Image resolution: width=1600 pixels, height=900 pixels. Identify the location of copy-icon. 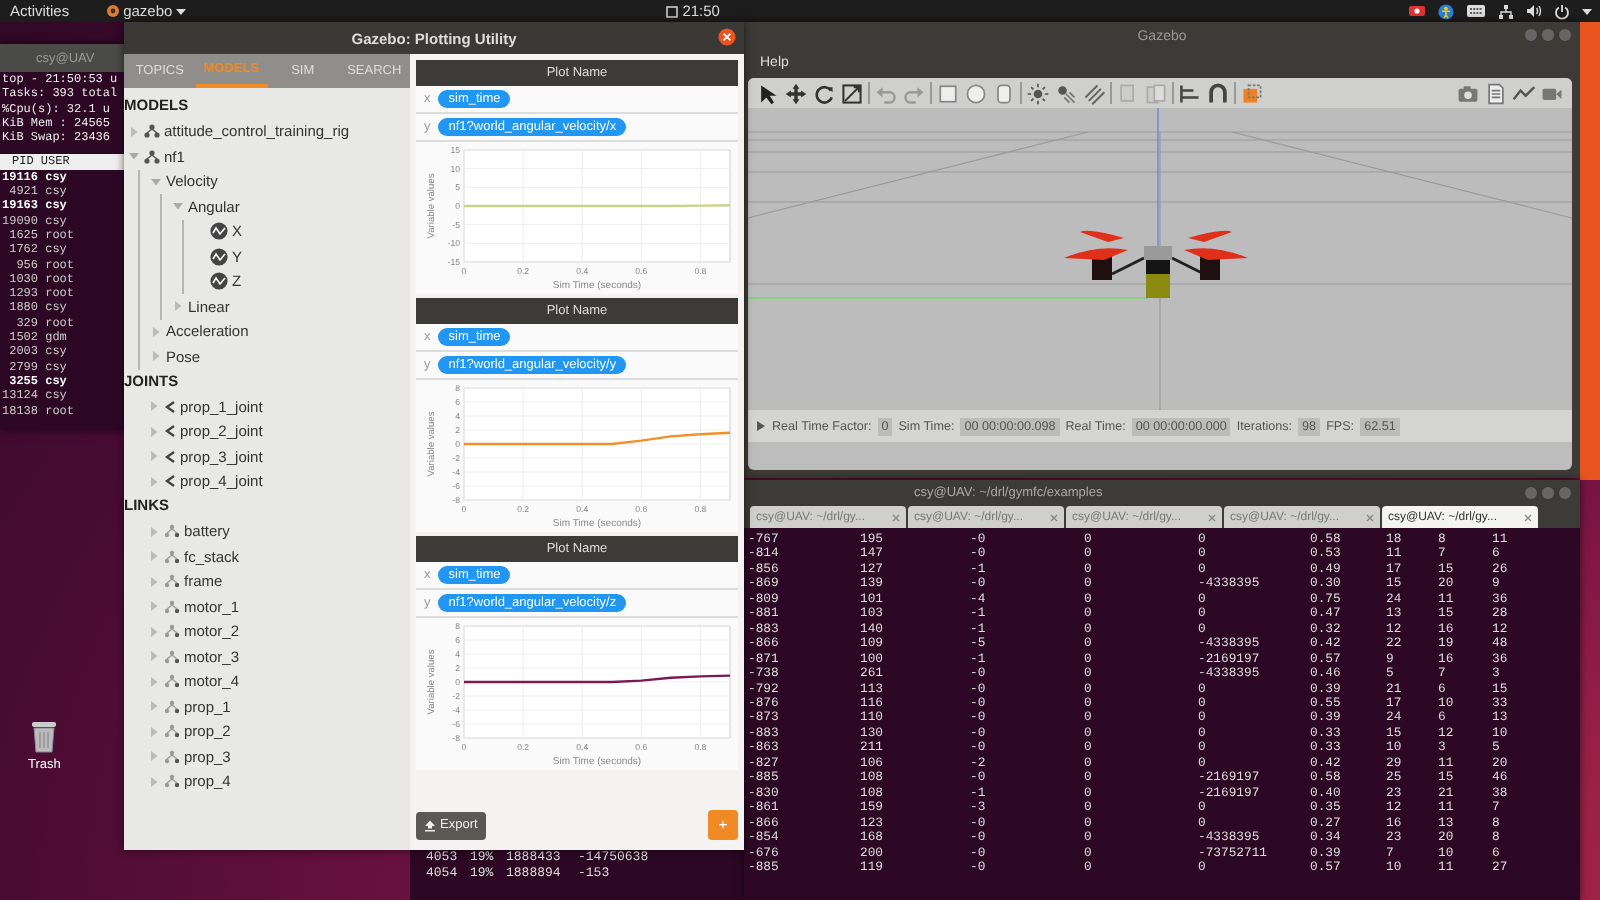
(1128, 93).